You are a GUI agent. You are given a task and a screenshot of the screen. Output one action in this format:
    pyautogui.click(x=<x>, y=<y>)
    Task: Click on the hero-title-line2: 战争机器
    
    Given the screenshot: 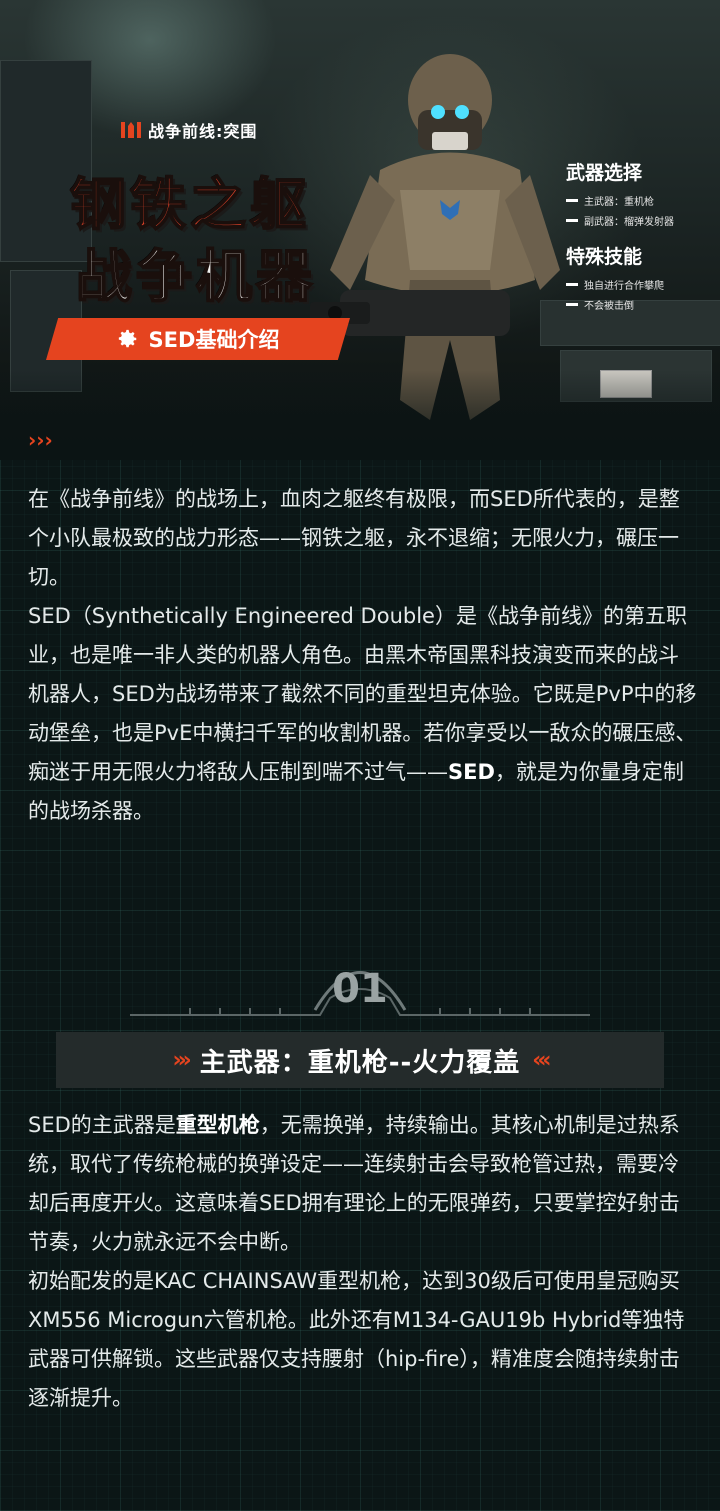 What is the action you would take?
    pyautogui.click(x=195, y=277)
    